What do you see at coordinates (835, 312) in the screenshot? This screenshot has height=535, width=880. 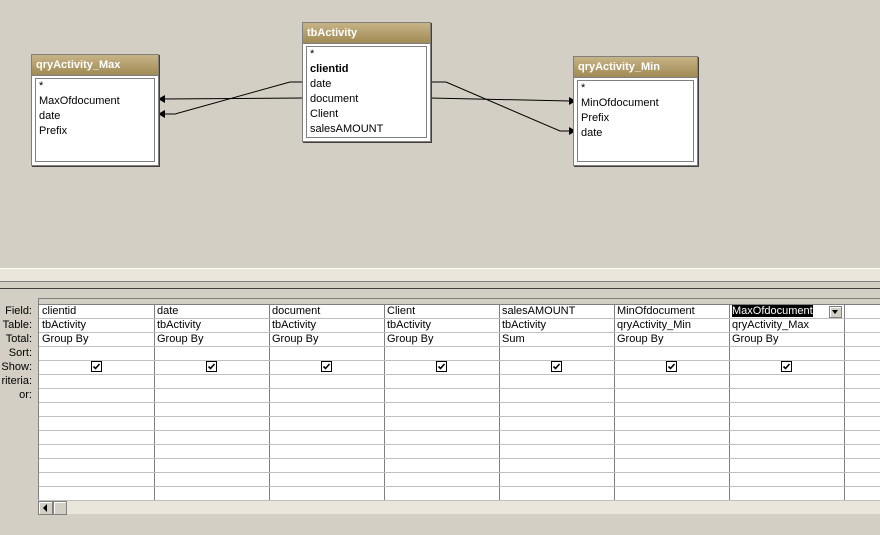 I see `dropdown-button` at bounding box center [835, 312].